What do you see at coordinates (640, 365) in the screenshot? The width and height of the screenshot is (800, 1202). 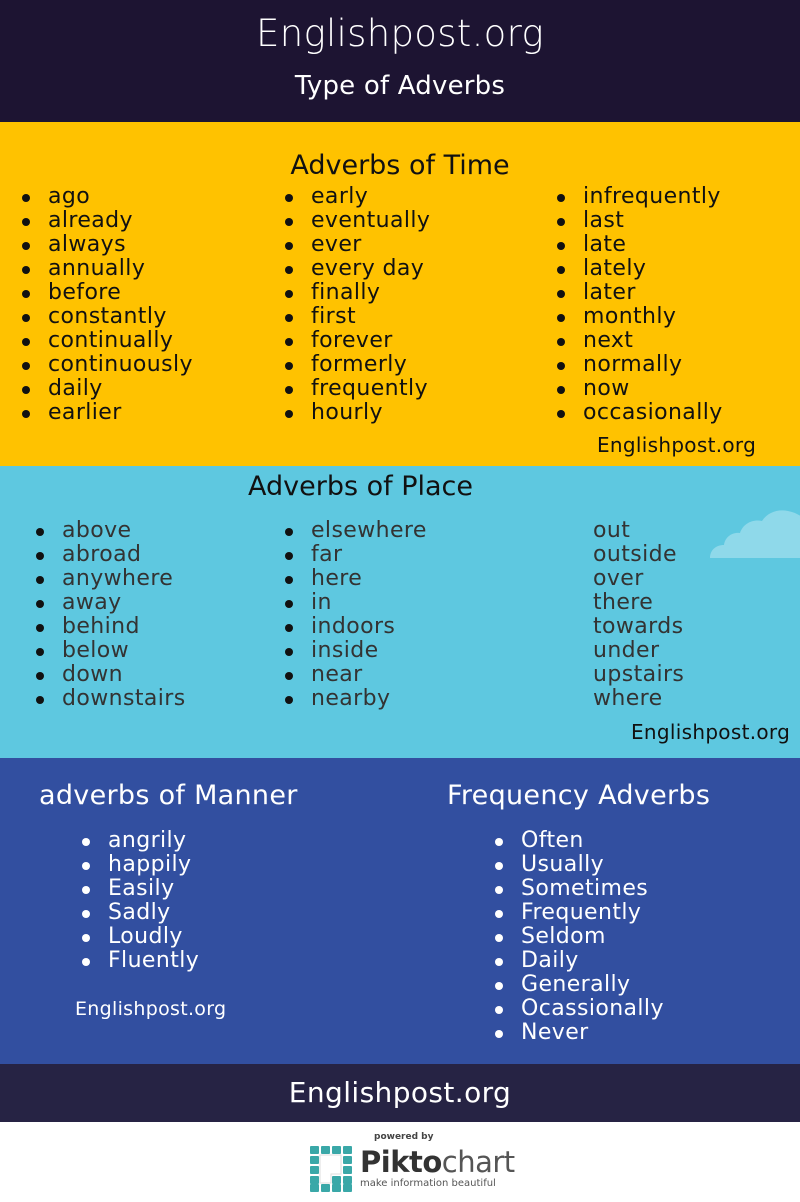 I see `list-item: normally` at bounding box center [640, 365].